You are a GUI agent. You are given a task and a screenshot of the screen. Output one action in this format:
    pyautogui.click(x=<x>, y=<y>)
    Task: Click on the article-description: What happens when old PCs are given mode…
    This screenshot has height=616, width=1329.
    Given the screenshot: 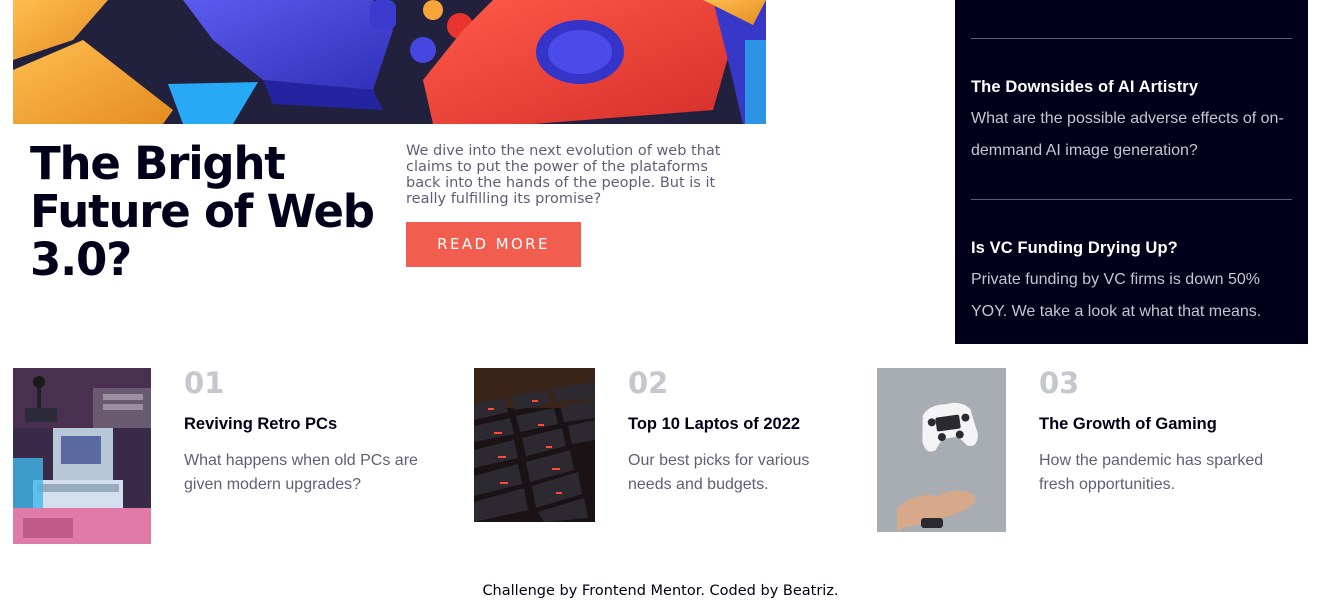 What is the action you would take?
    pyautogui.click(x=301, y=472)
    